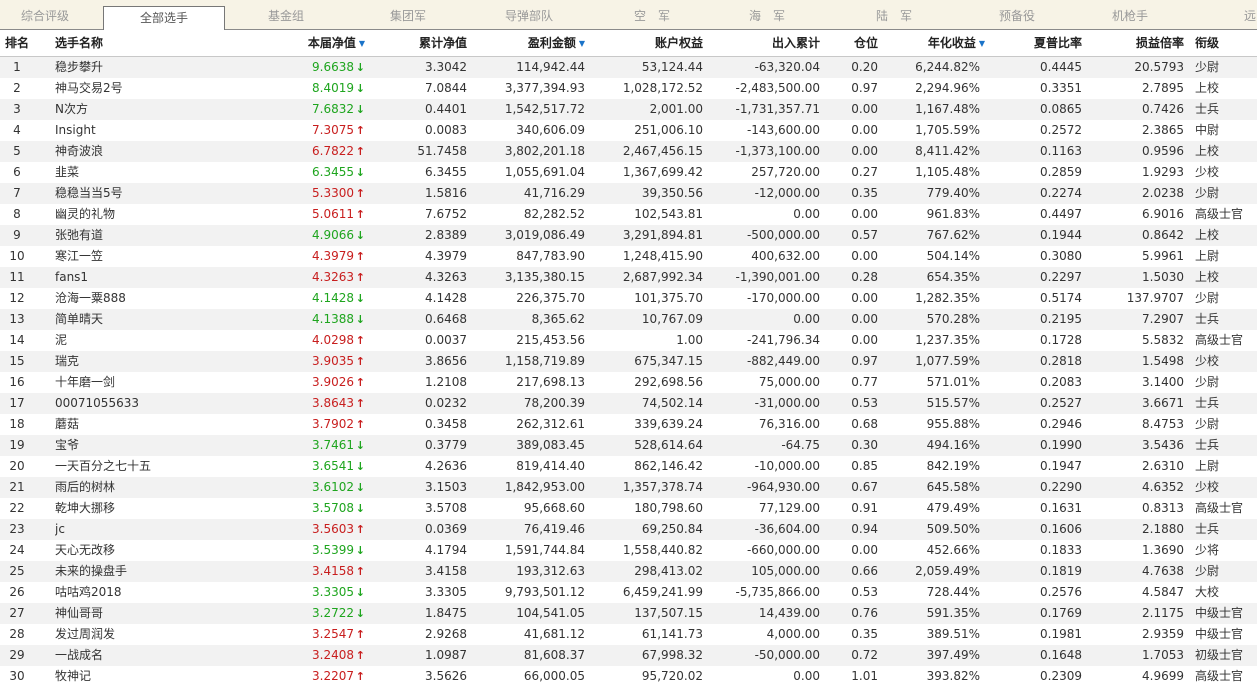 The height and width of the screenshot is (688, 1257). I want to click on cell-rank-title: 中级士官, so click(1219, 613).